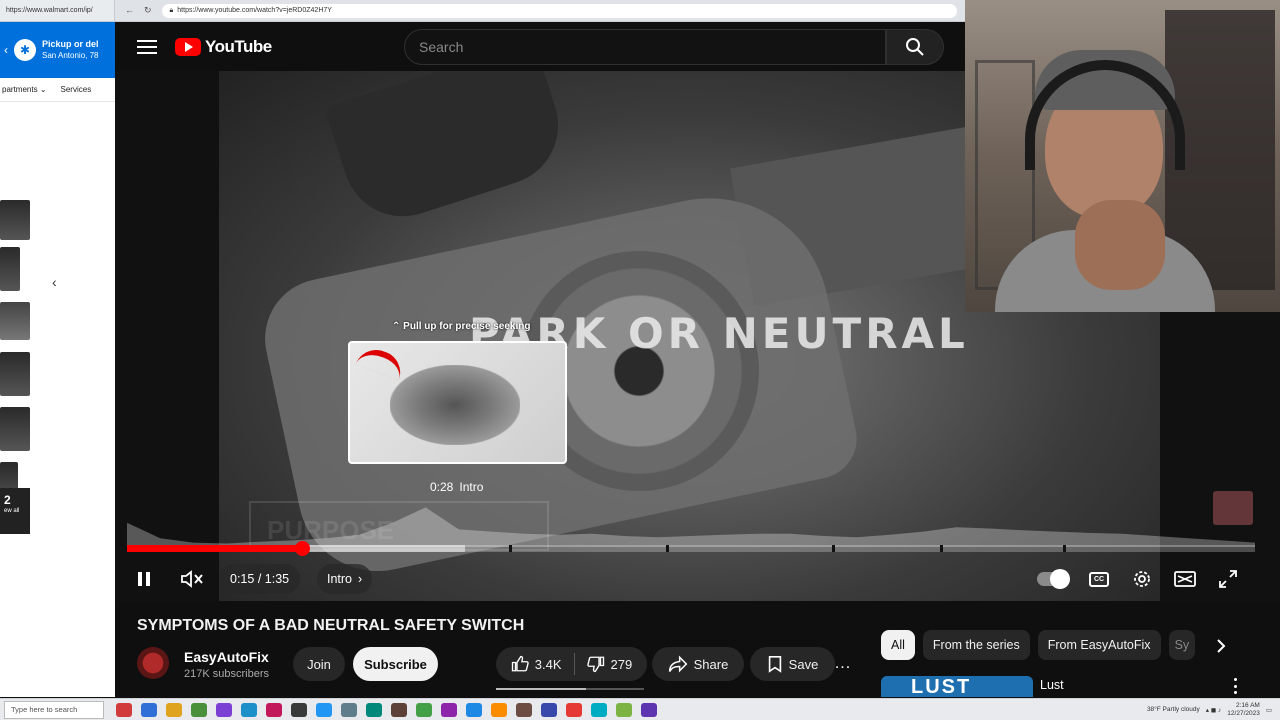 This screenshot has height=720, width=1280. I want to click on player-controls: 0:15 / 1:35 Intro › CC, so click(697, 579).